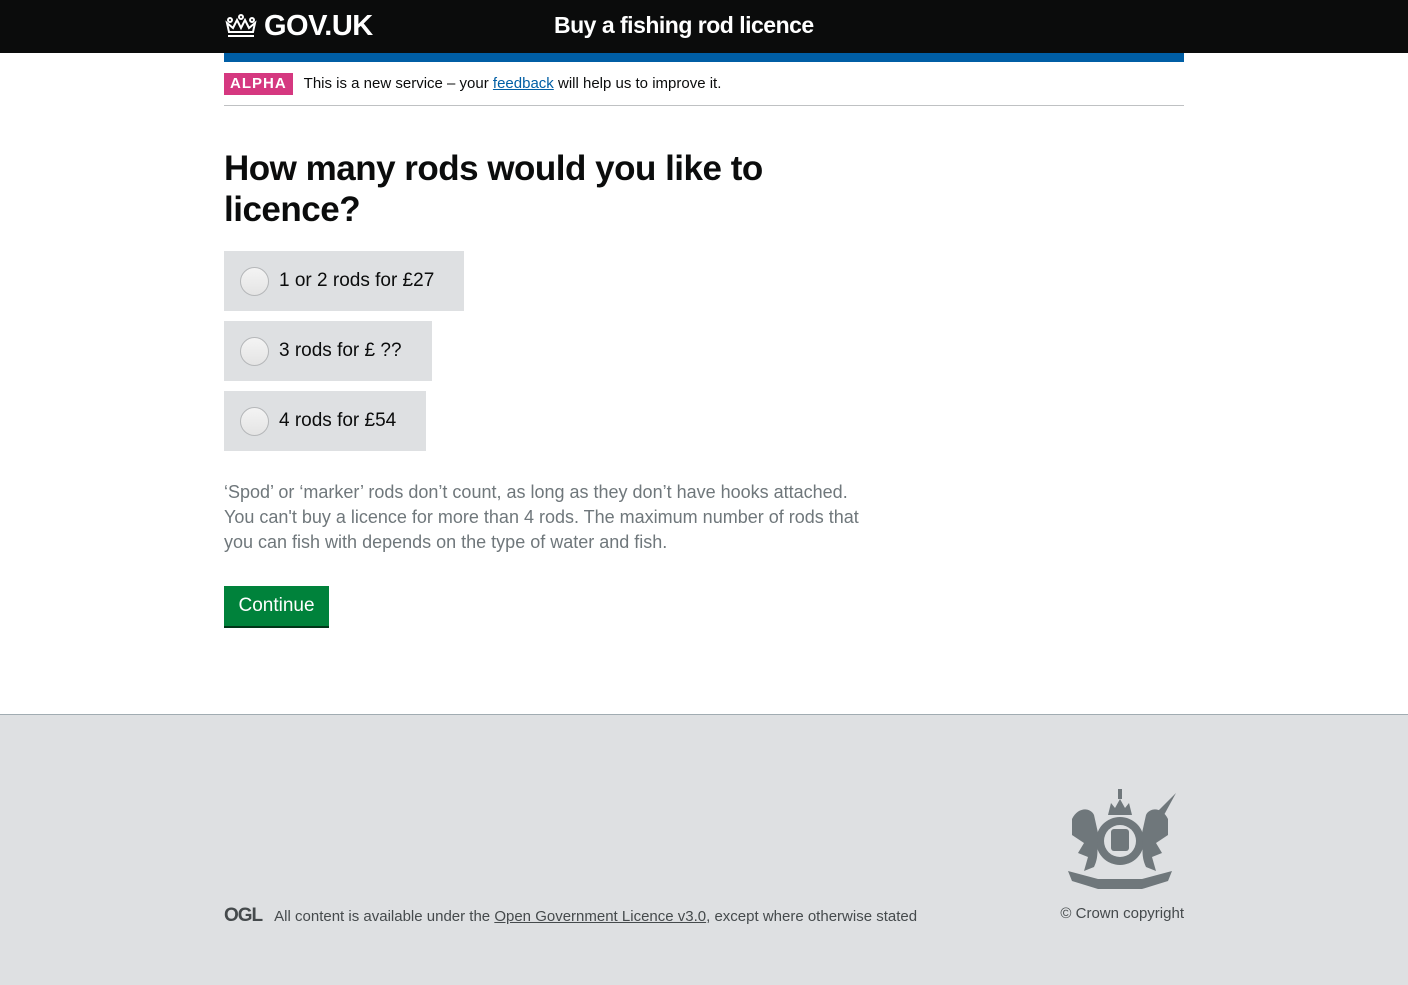 This screenshot has width=1408, height=985. Describe the element at coordinates (493, 189) in the screenshot. I see `page-title: How many rods would you like to licence?` at that location.